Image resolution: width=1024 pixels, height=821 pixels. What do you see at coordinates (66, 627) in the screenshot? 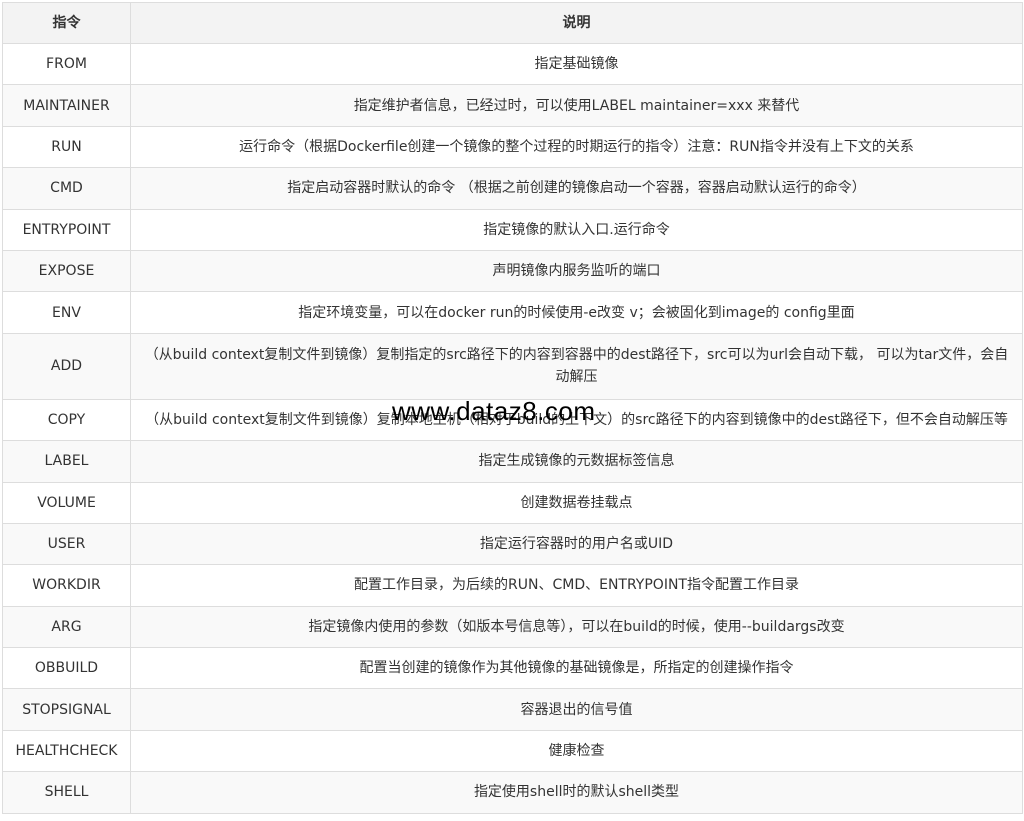
I see `instruction-cell: ARG` at bounding box center [66, 627].